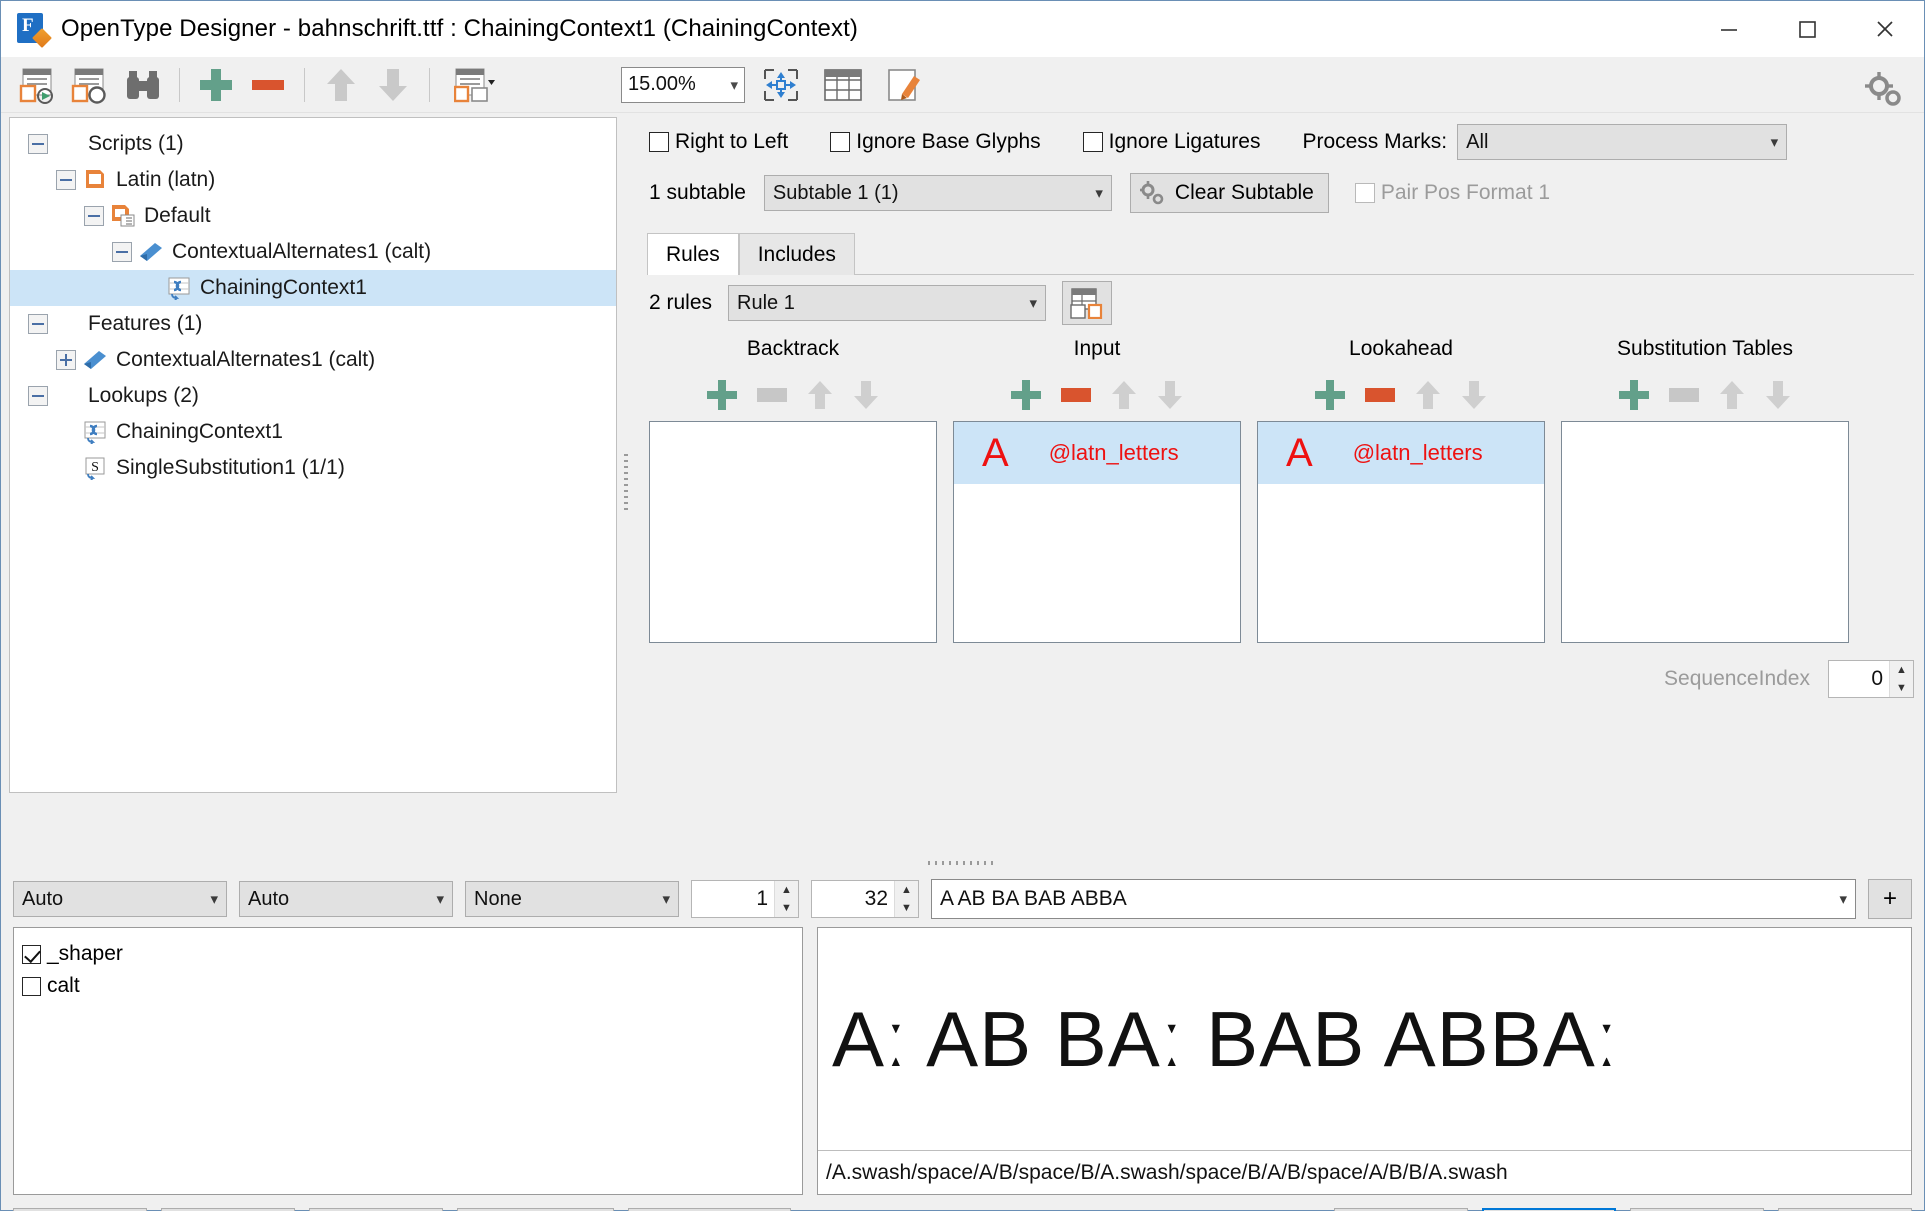 This screenshot has width=1925, height=1211. Describe the element at coordinates (1622, 142) in the screenshot. I see `process-marks-combo: All ▾` at that location.